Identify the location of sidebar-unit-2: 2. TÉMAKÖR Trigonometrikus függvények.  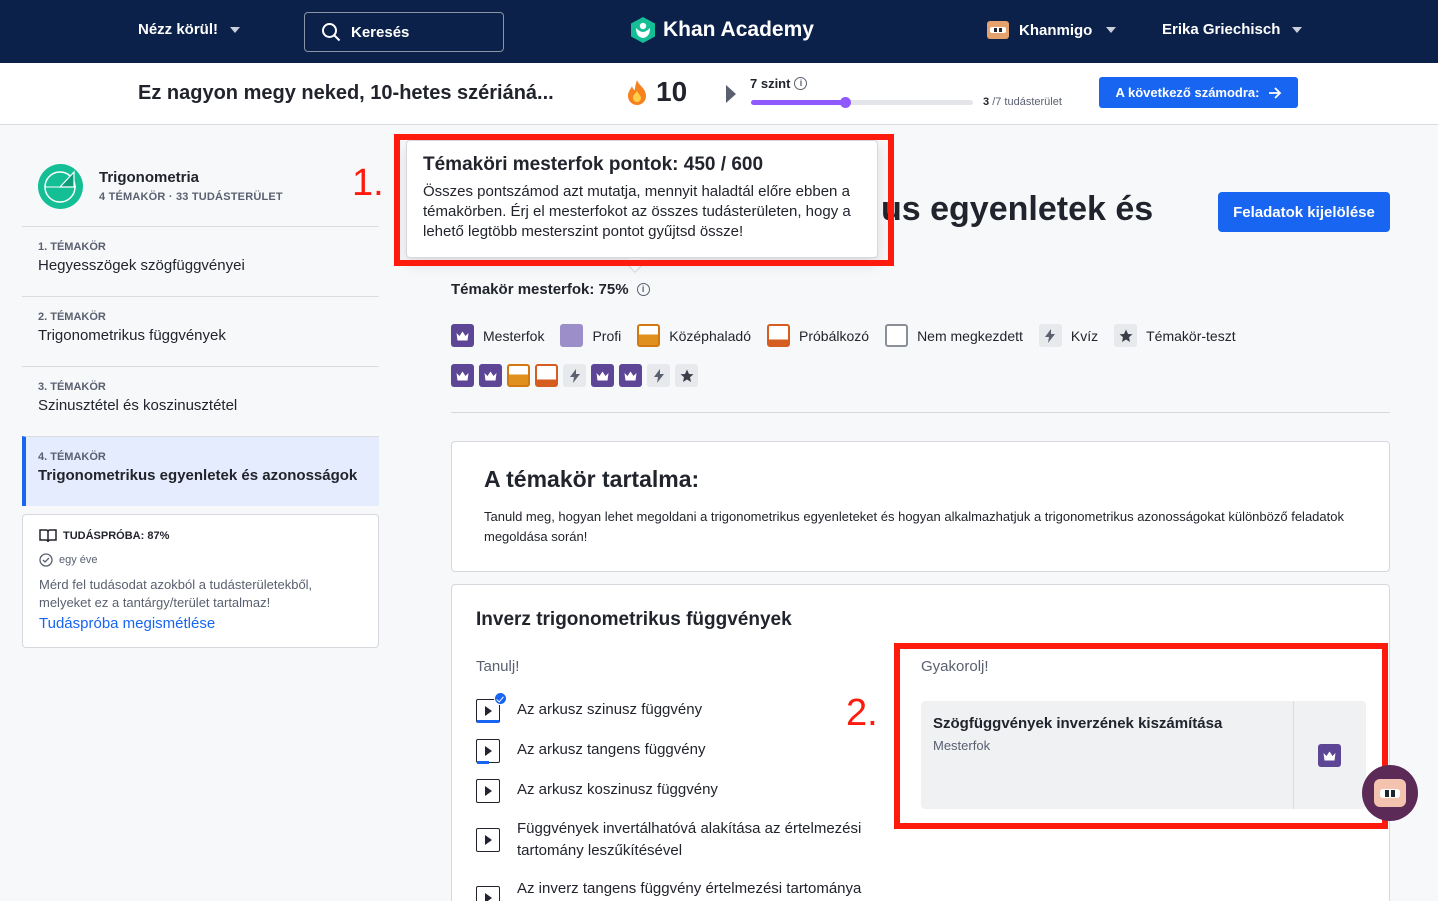
(200, 331).